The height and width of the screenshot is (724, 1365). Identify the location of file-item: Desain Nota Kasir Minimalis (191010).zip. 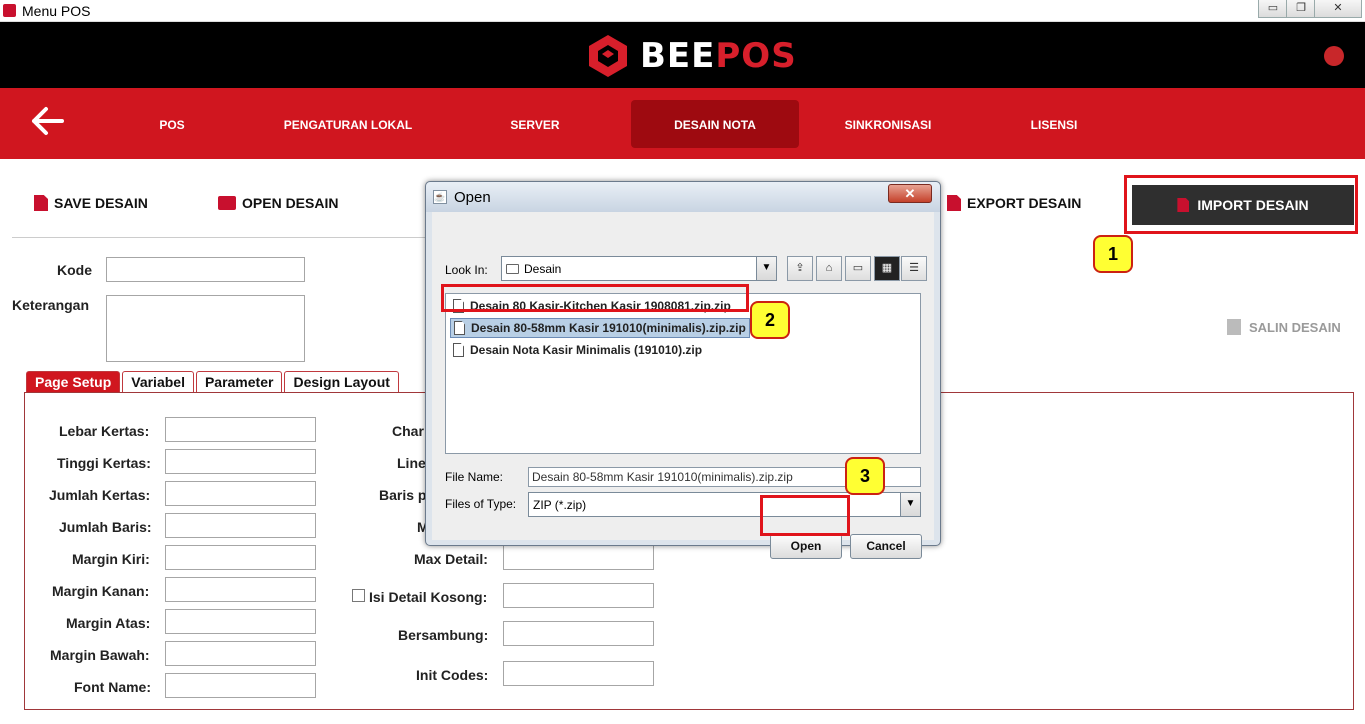
(577, 350).